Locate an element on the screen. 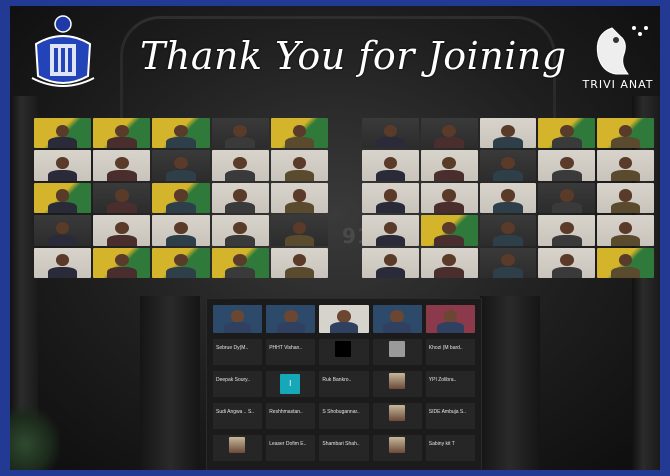  triviananat-logo: TRIVI ANAT is located at coordinates (618, 57).